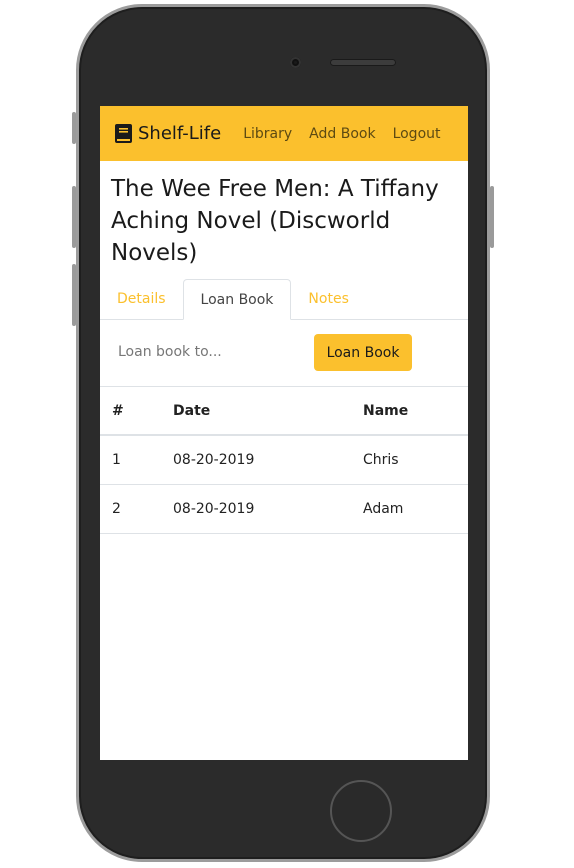 This screenshot has width=574, height=868. I want to click on table-row: 1 08-20-2019 Chris, so click(284, 460).